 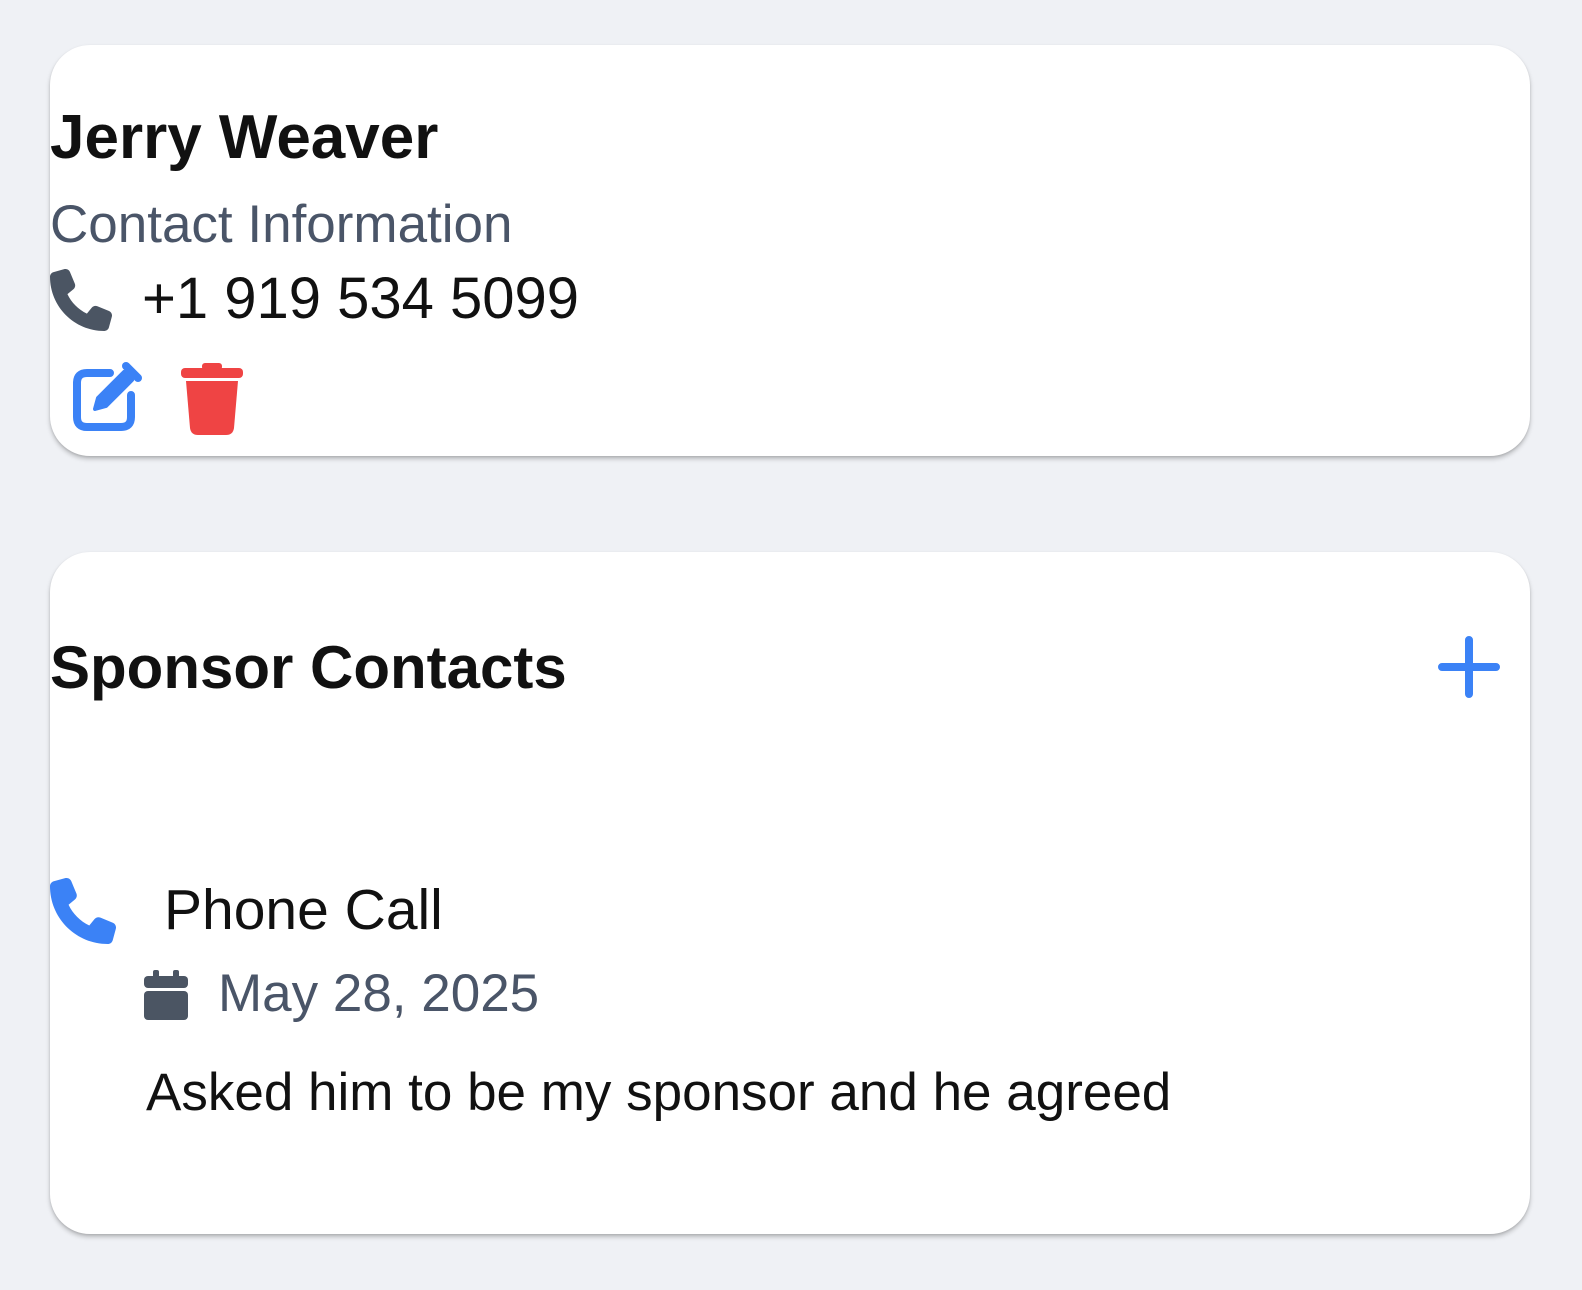 What do you see at coordinates (303, 910) in the screenshot?
I see `contact-type-label: Phone Call` at bounding box center [303, 910].